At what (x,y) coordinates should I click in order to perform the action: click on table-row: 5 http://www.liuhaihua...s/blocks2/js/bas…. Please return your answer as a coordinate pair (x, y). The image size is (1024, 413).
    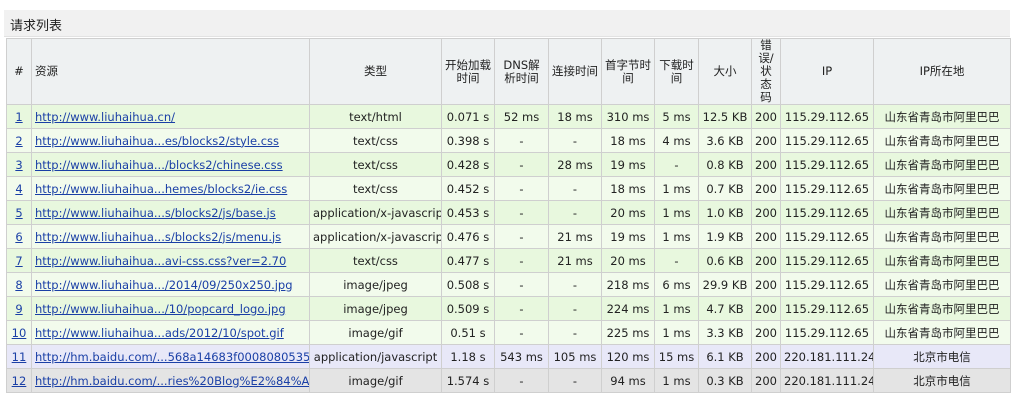
    Looking at the image, I should click on (508, 212).